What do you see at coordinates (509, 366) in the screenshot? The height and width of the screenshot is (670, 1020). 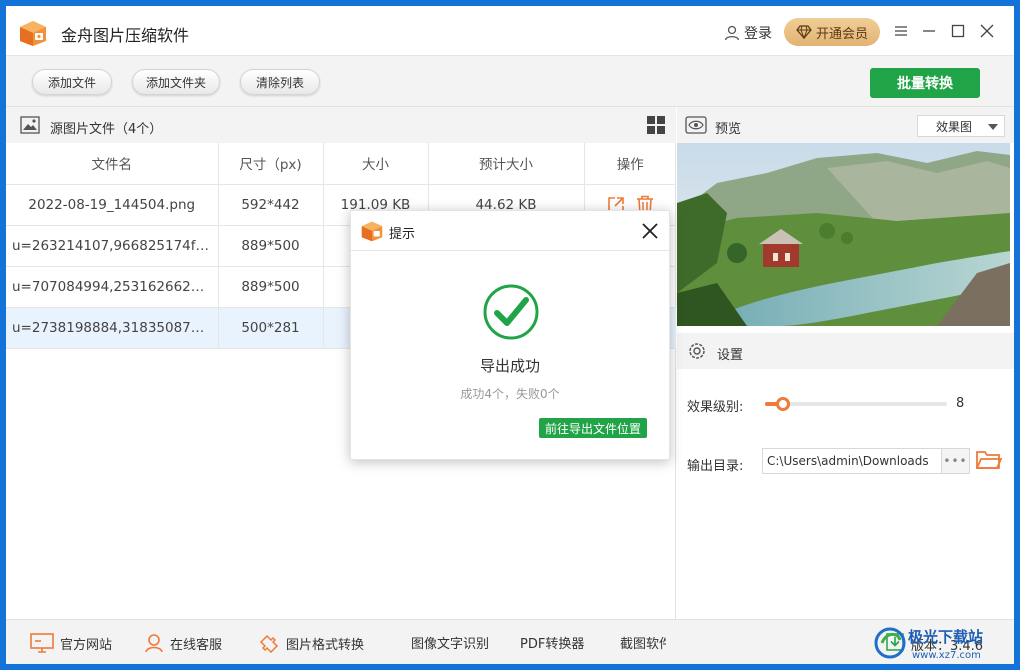 I see `dialog-message: 导出成功` at bounding box center [509, 366].